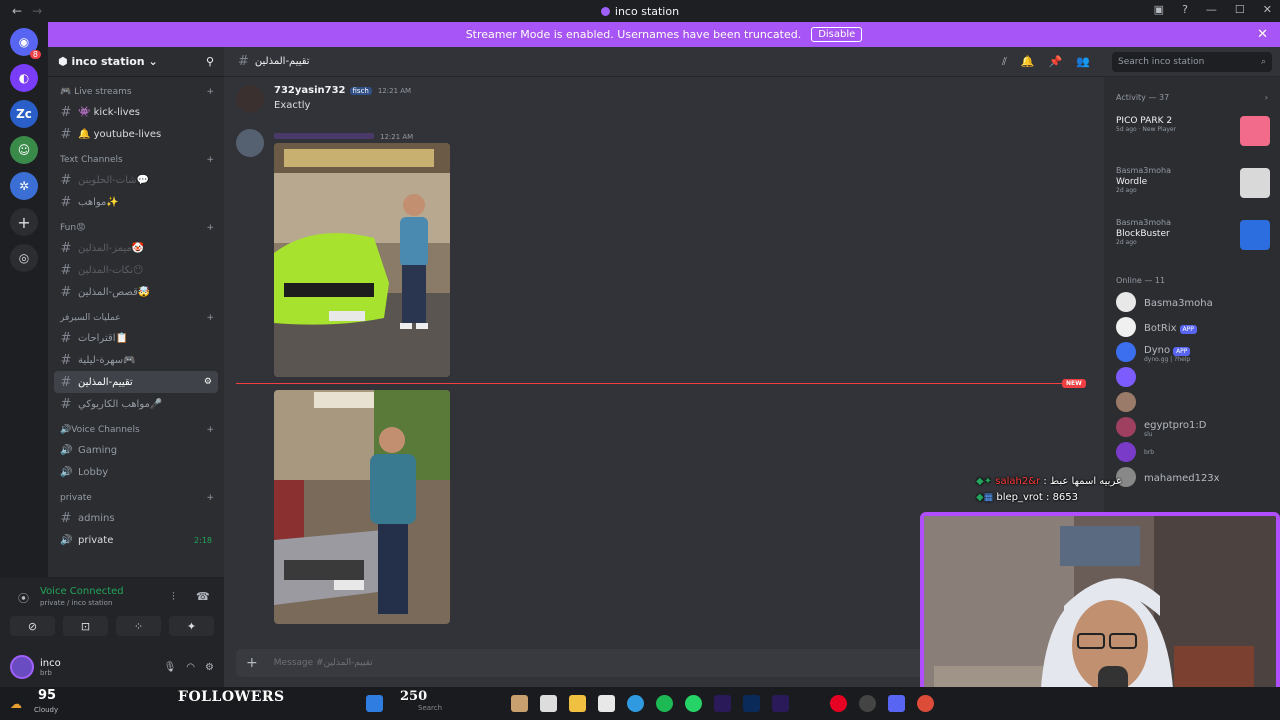 The height and width of the screenshot is (720, 1280). What do you see at coordinates (170, 667) in the screenshot?
I see `microphone-icon: 🎙` at bounding box center [170, 667].